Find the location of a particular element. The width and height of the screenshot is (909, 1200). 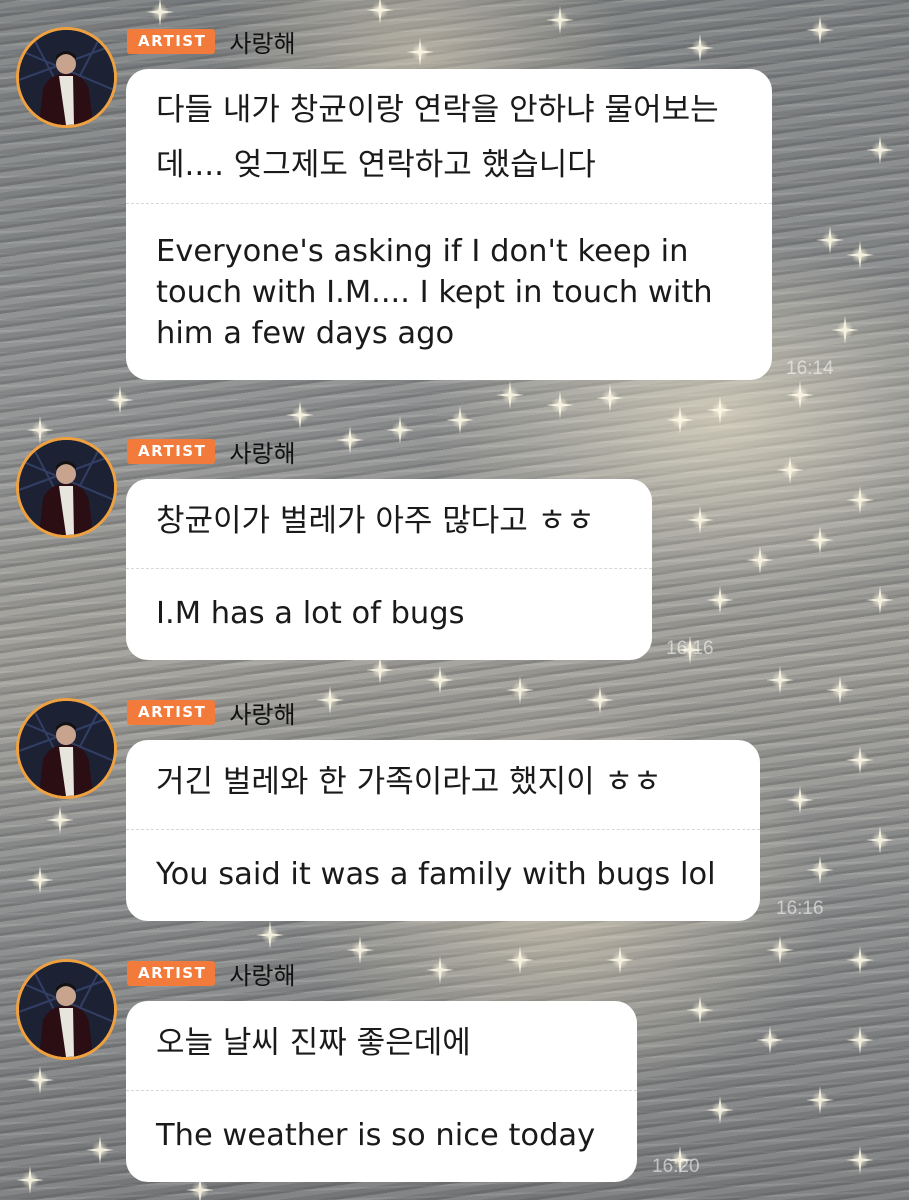

korean-line: 데.... 엊그제도 연락하고 했습니다 is located at coordinates (376, 165).